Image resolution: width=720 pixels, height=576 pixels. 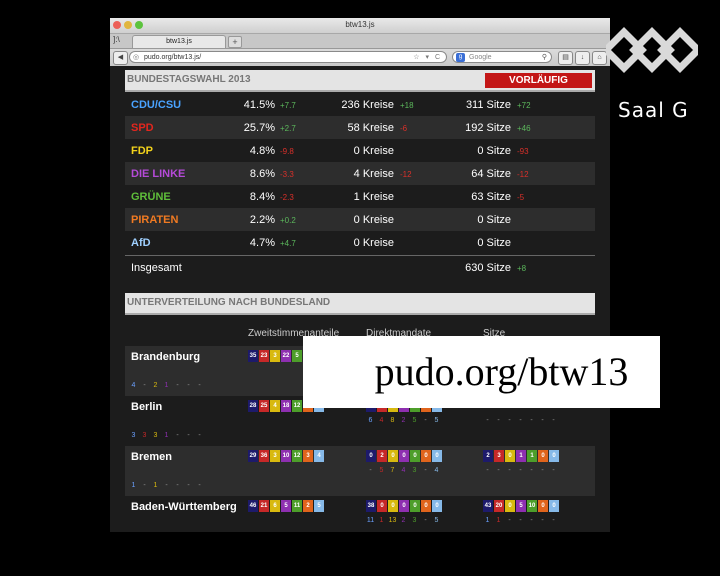 I want to click on party-share: 41.5%, so click(x=259, y=105).